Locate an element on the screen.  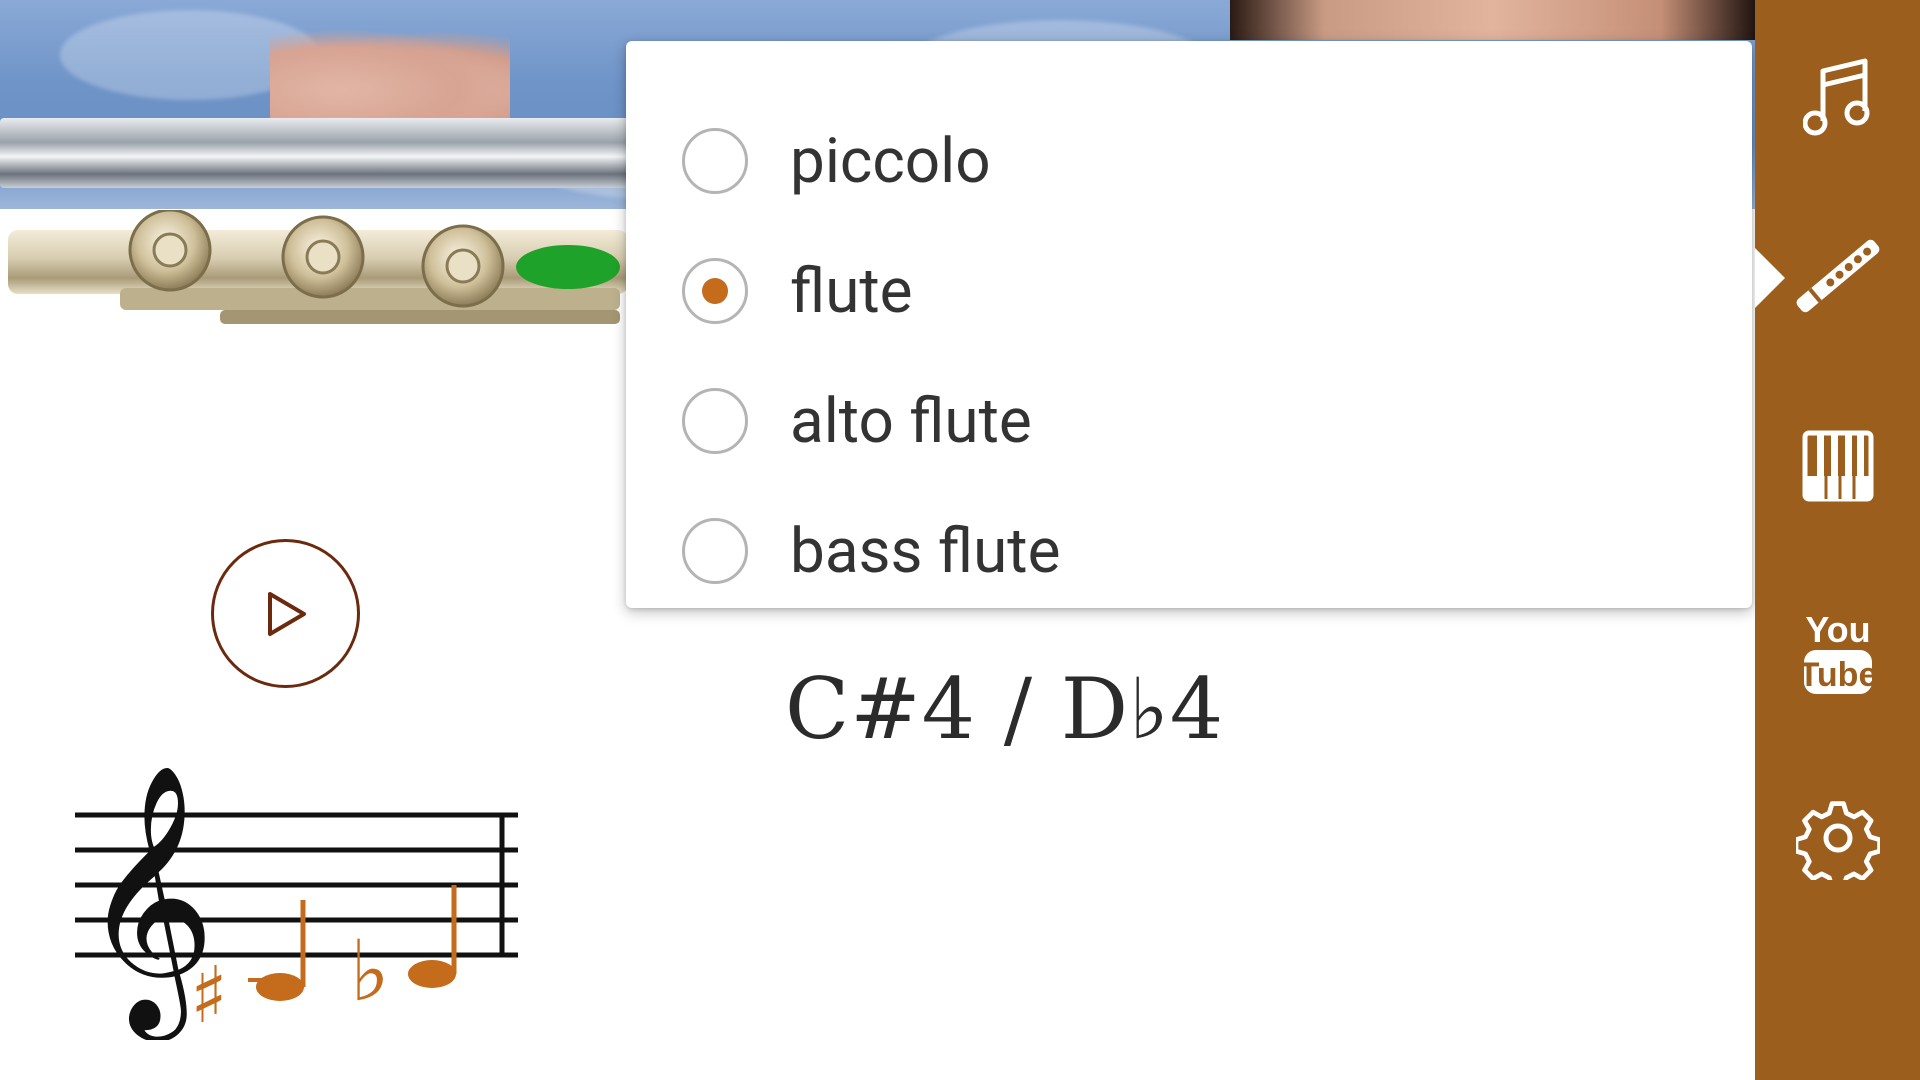
piano-keyboard-icon is located at coordinates (1837, 466).